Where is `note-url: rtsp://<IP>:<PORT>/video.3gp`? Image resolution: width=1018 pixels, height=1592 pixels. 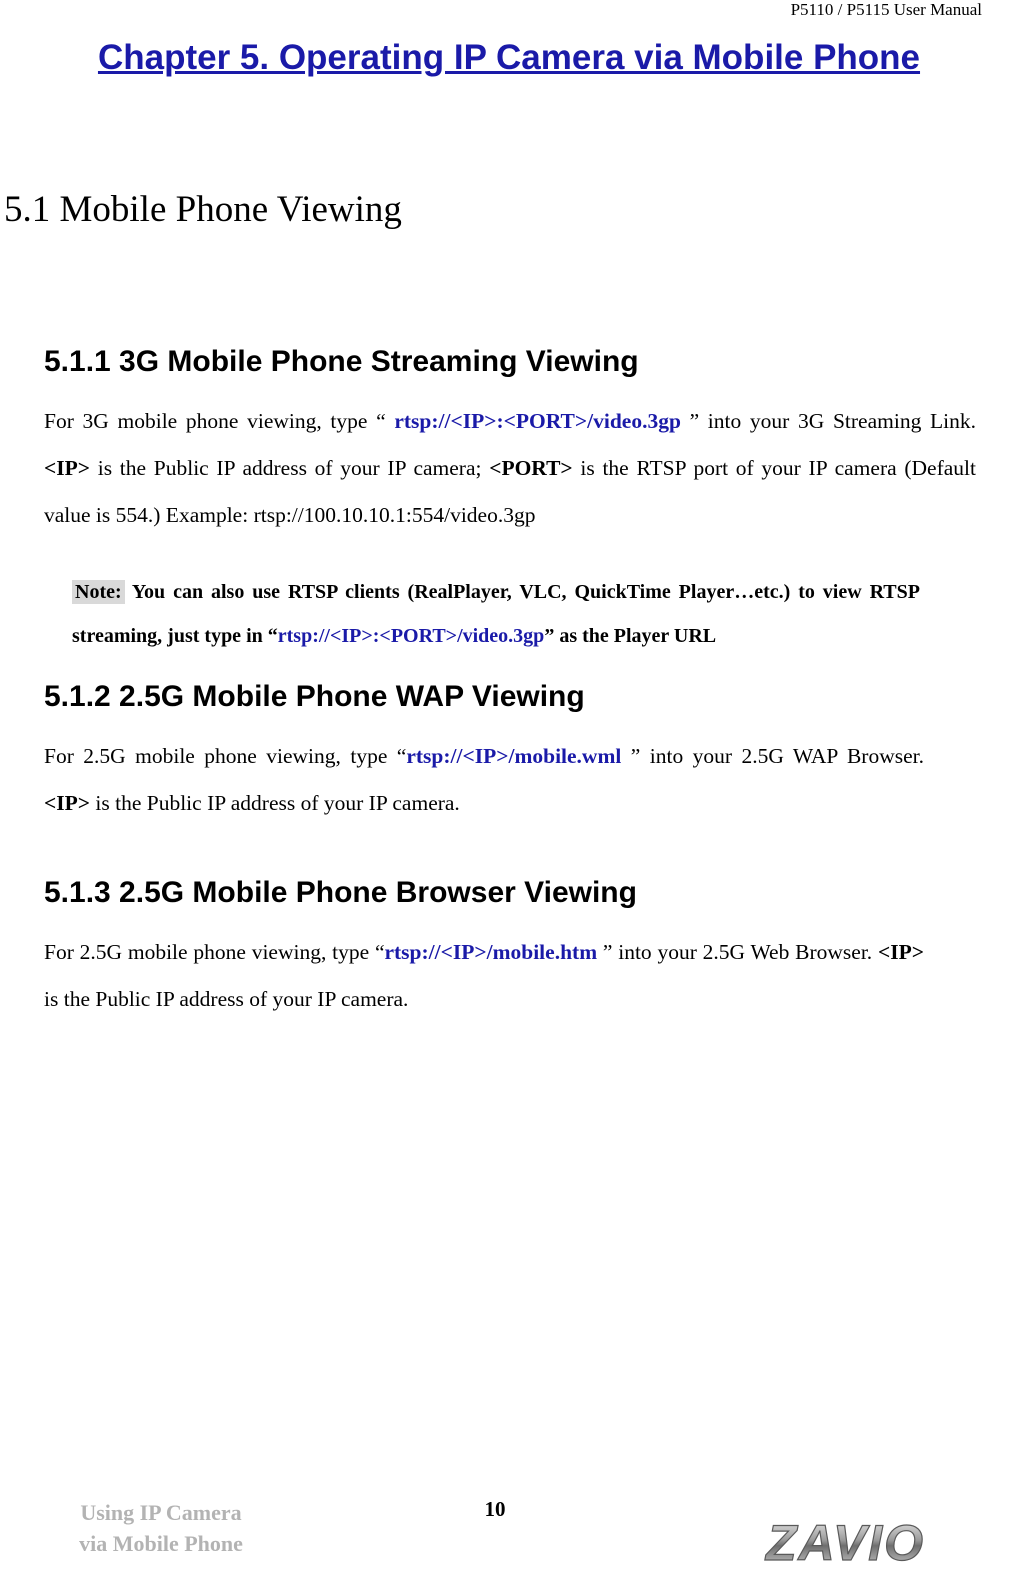 note-url: rtsp://<IP>:<PORT>/video.3gp is located at coordinates (411, 636).